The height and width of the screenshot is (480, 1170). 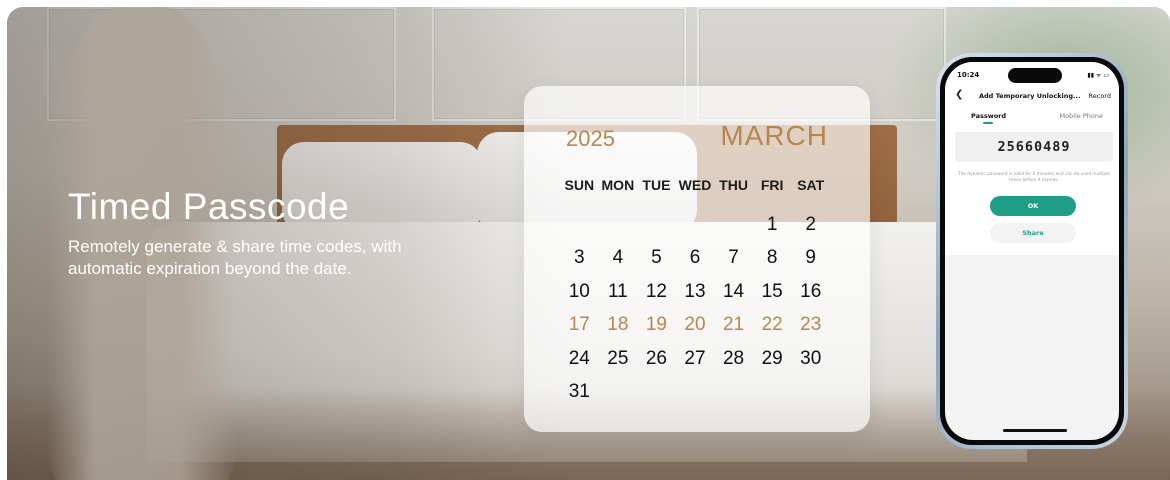 What do you see at coordinates (579, 257) in the screenshot?
I see `calendar-day: 3` at bounding box center [579, 257].